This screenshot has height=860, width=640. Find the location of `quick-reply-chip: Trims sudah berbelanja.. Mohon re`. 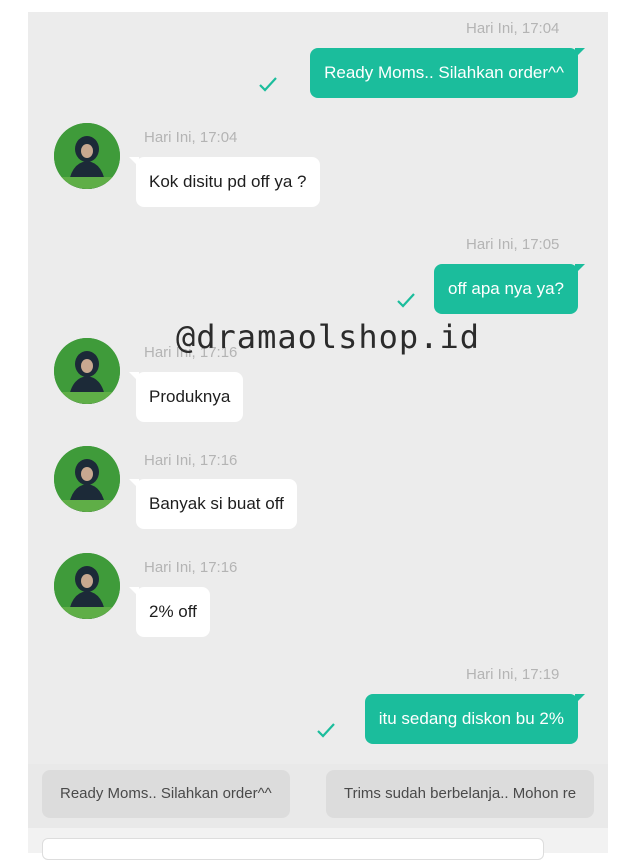

quick-reply-chip: Trims sudah berbelanja.. Mohon re is located at coordinates (460, 794).